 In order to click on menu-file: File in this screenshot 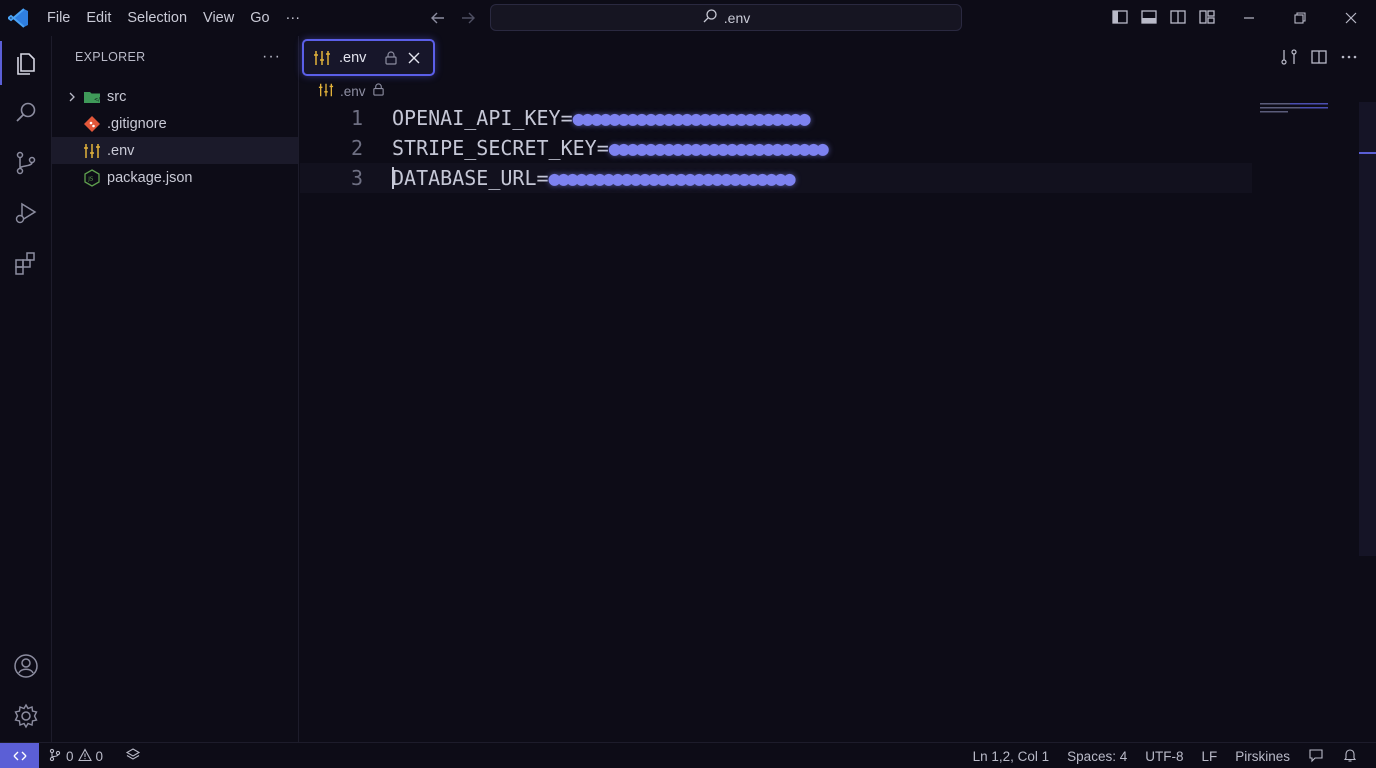, I will do `click(62, 18)`.